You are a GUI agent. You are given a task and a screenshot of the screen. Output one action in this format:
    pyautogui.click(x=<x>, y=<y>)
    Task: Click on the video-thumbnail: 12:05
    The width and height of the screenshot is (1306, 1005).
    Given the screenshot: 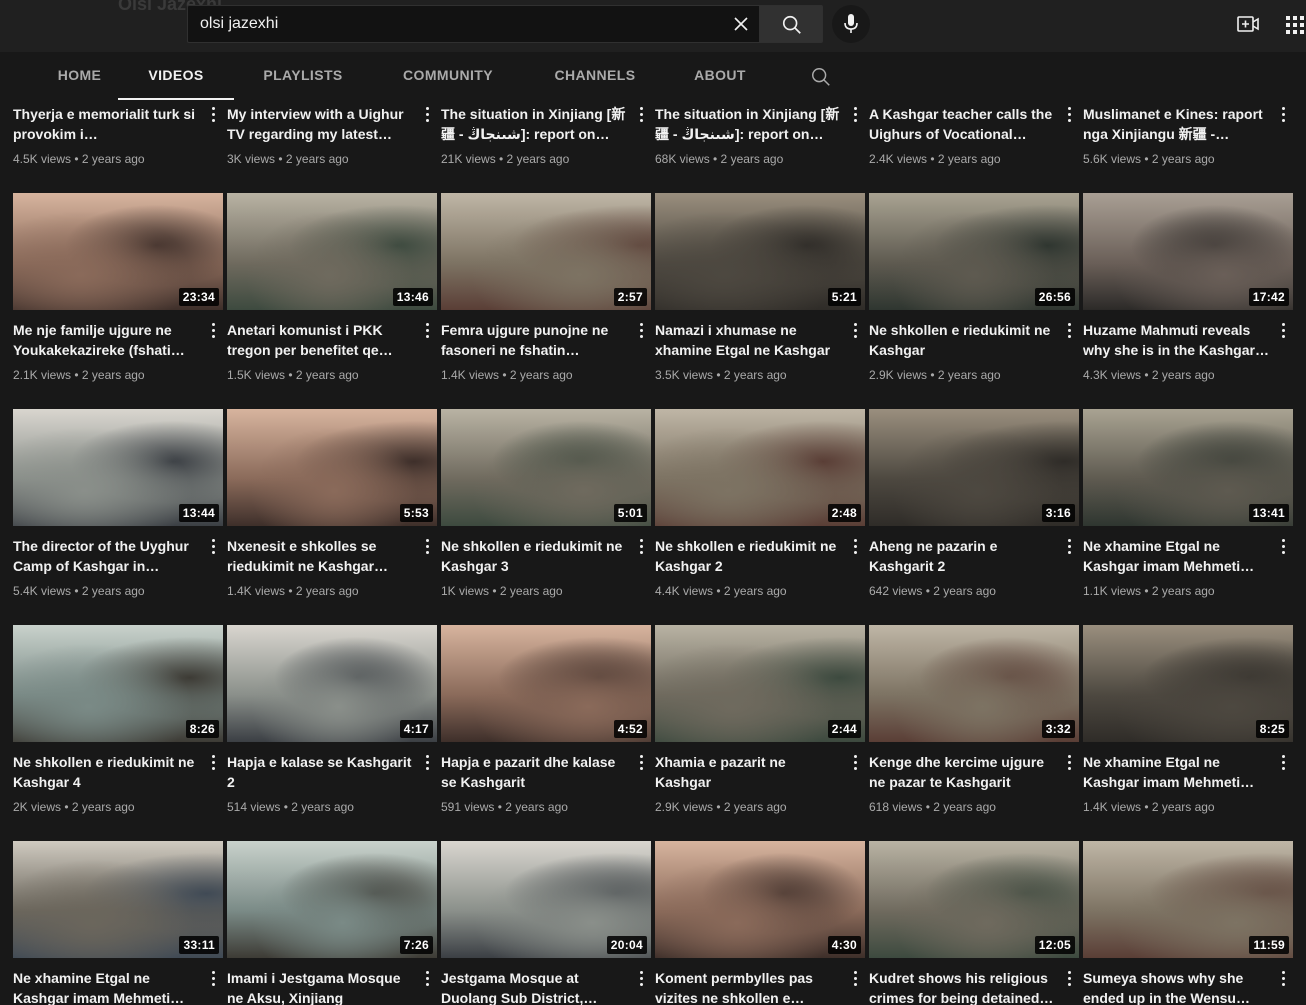 What is the action you would take?
    pyautogui.click(x=974, y=899)
    